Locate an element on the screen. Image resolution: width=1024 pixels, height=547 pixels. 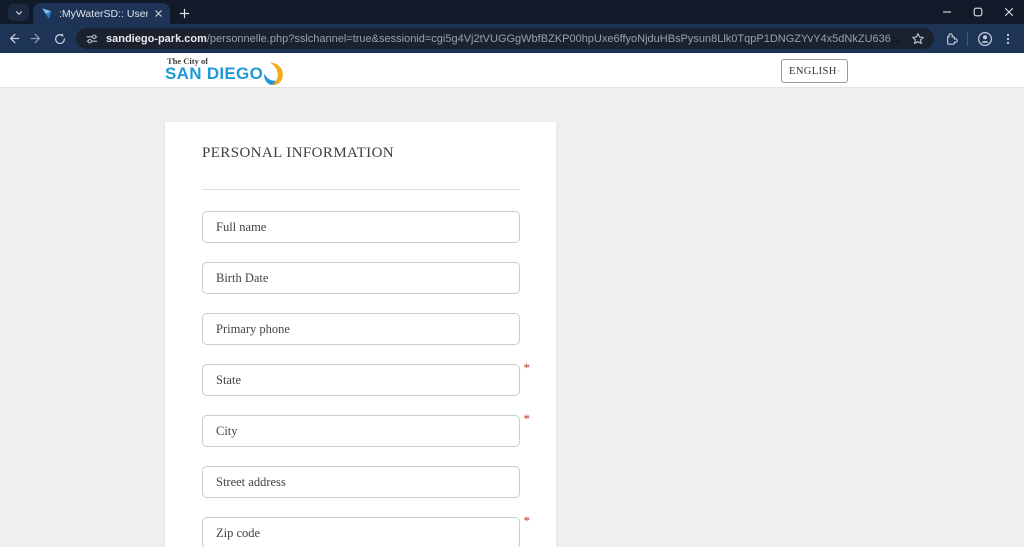
window-controls is located at coordinates (977, 12).